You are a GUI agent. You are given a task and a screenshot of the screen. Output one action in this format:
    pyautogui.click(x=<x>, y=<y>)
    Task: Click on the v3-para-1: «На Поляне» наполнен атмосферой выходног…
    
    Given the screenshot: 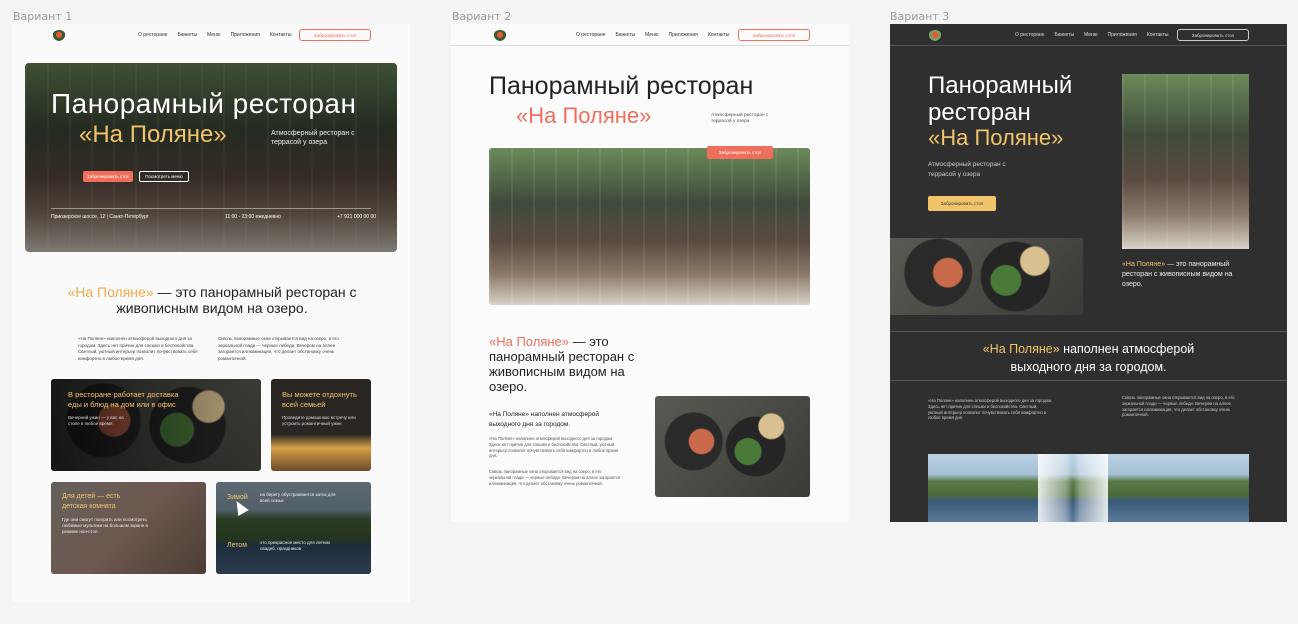 What is the action you would take?
    pyautogui.click(x=990, y=409)
    